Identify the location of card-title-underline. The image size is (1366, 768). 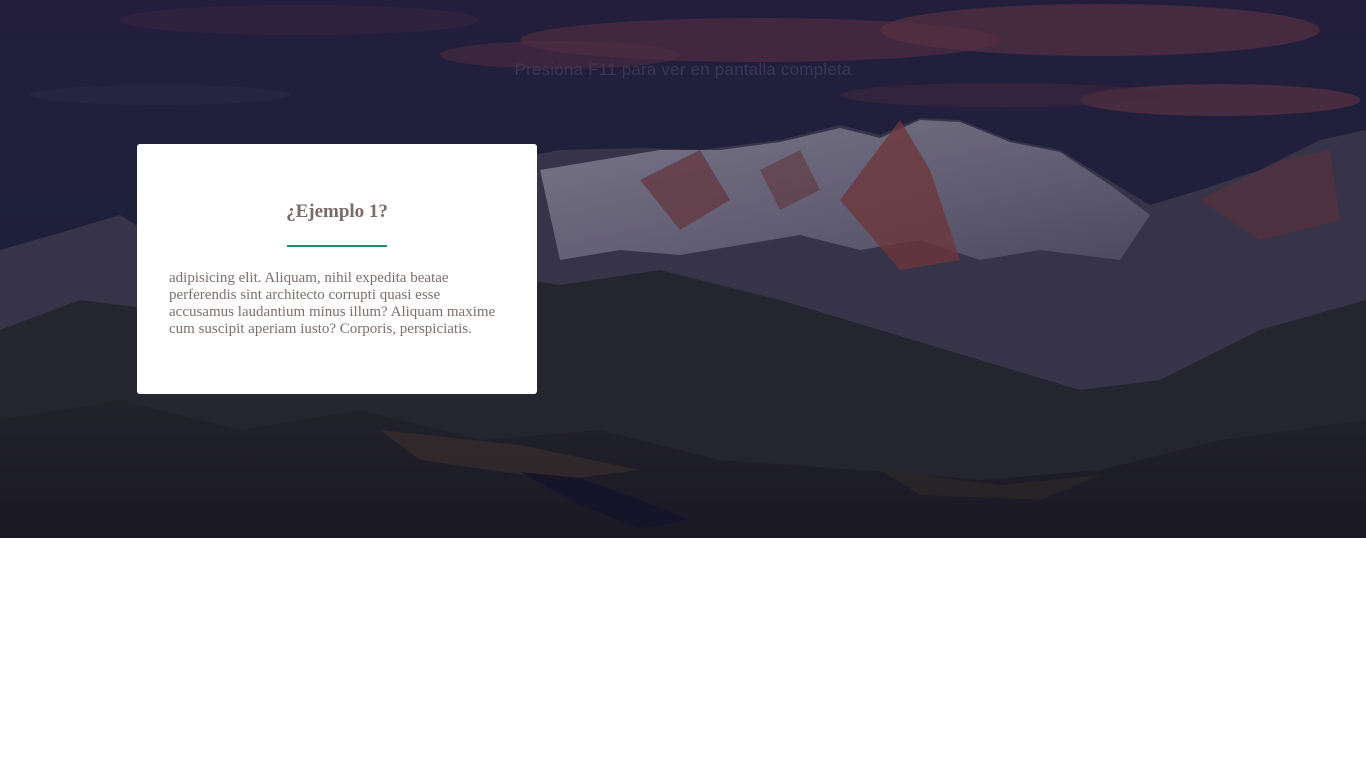
(337, 246).